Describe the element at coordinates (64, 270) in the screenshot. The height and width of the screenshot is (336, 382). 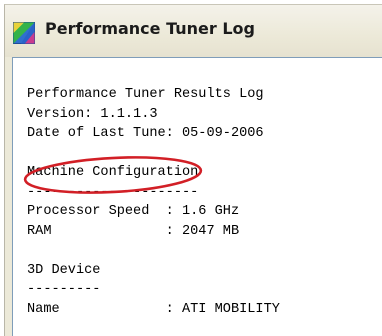
I see `log-line-3d-device: 3D Device` at that location.